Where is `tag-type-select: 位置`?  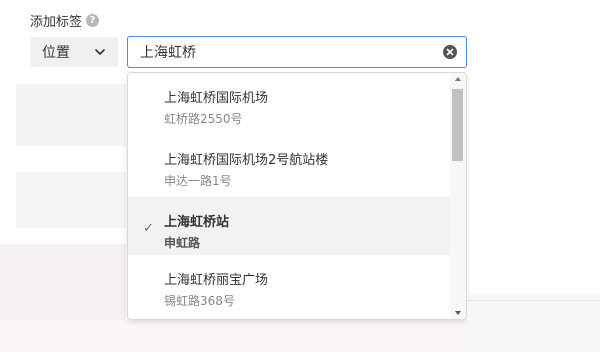 tag-type-select: 位置 is located at coordinates (74, 52).